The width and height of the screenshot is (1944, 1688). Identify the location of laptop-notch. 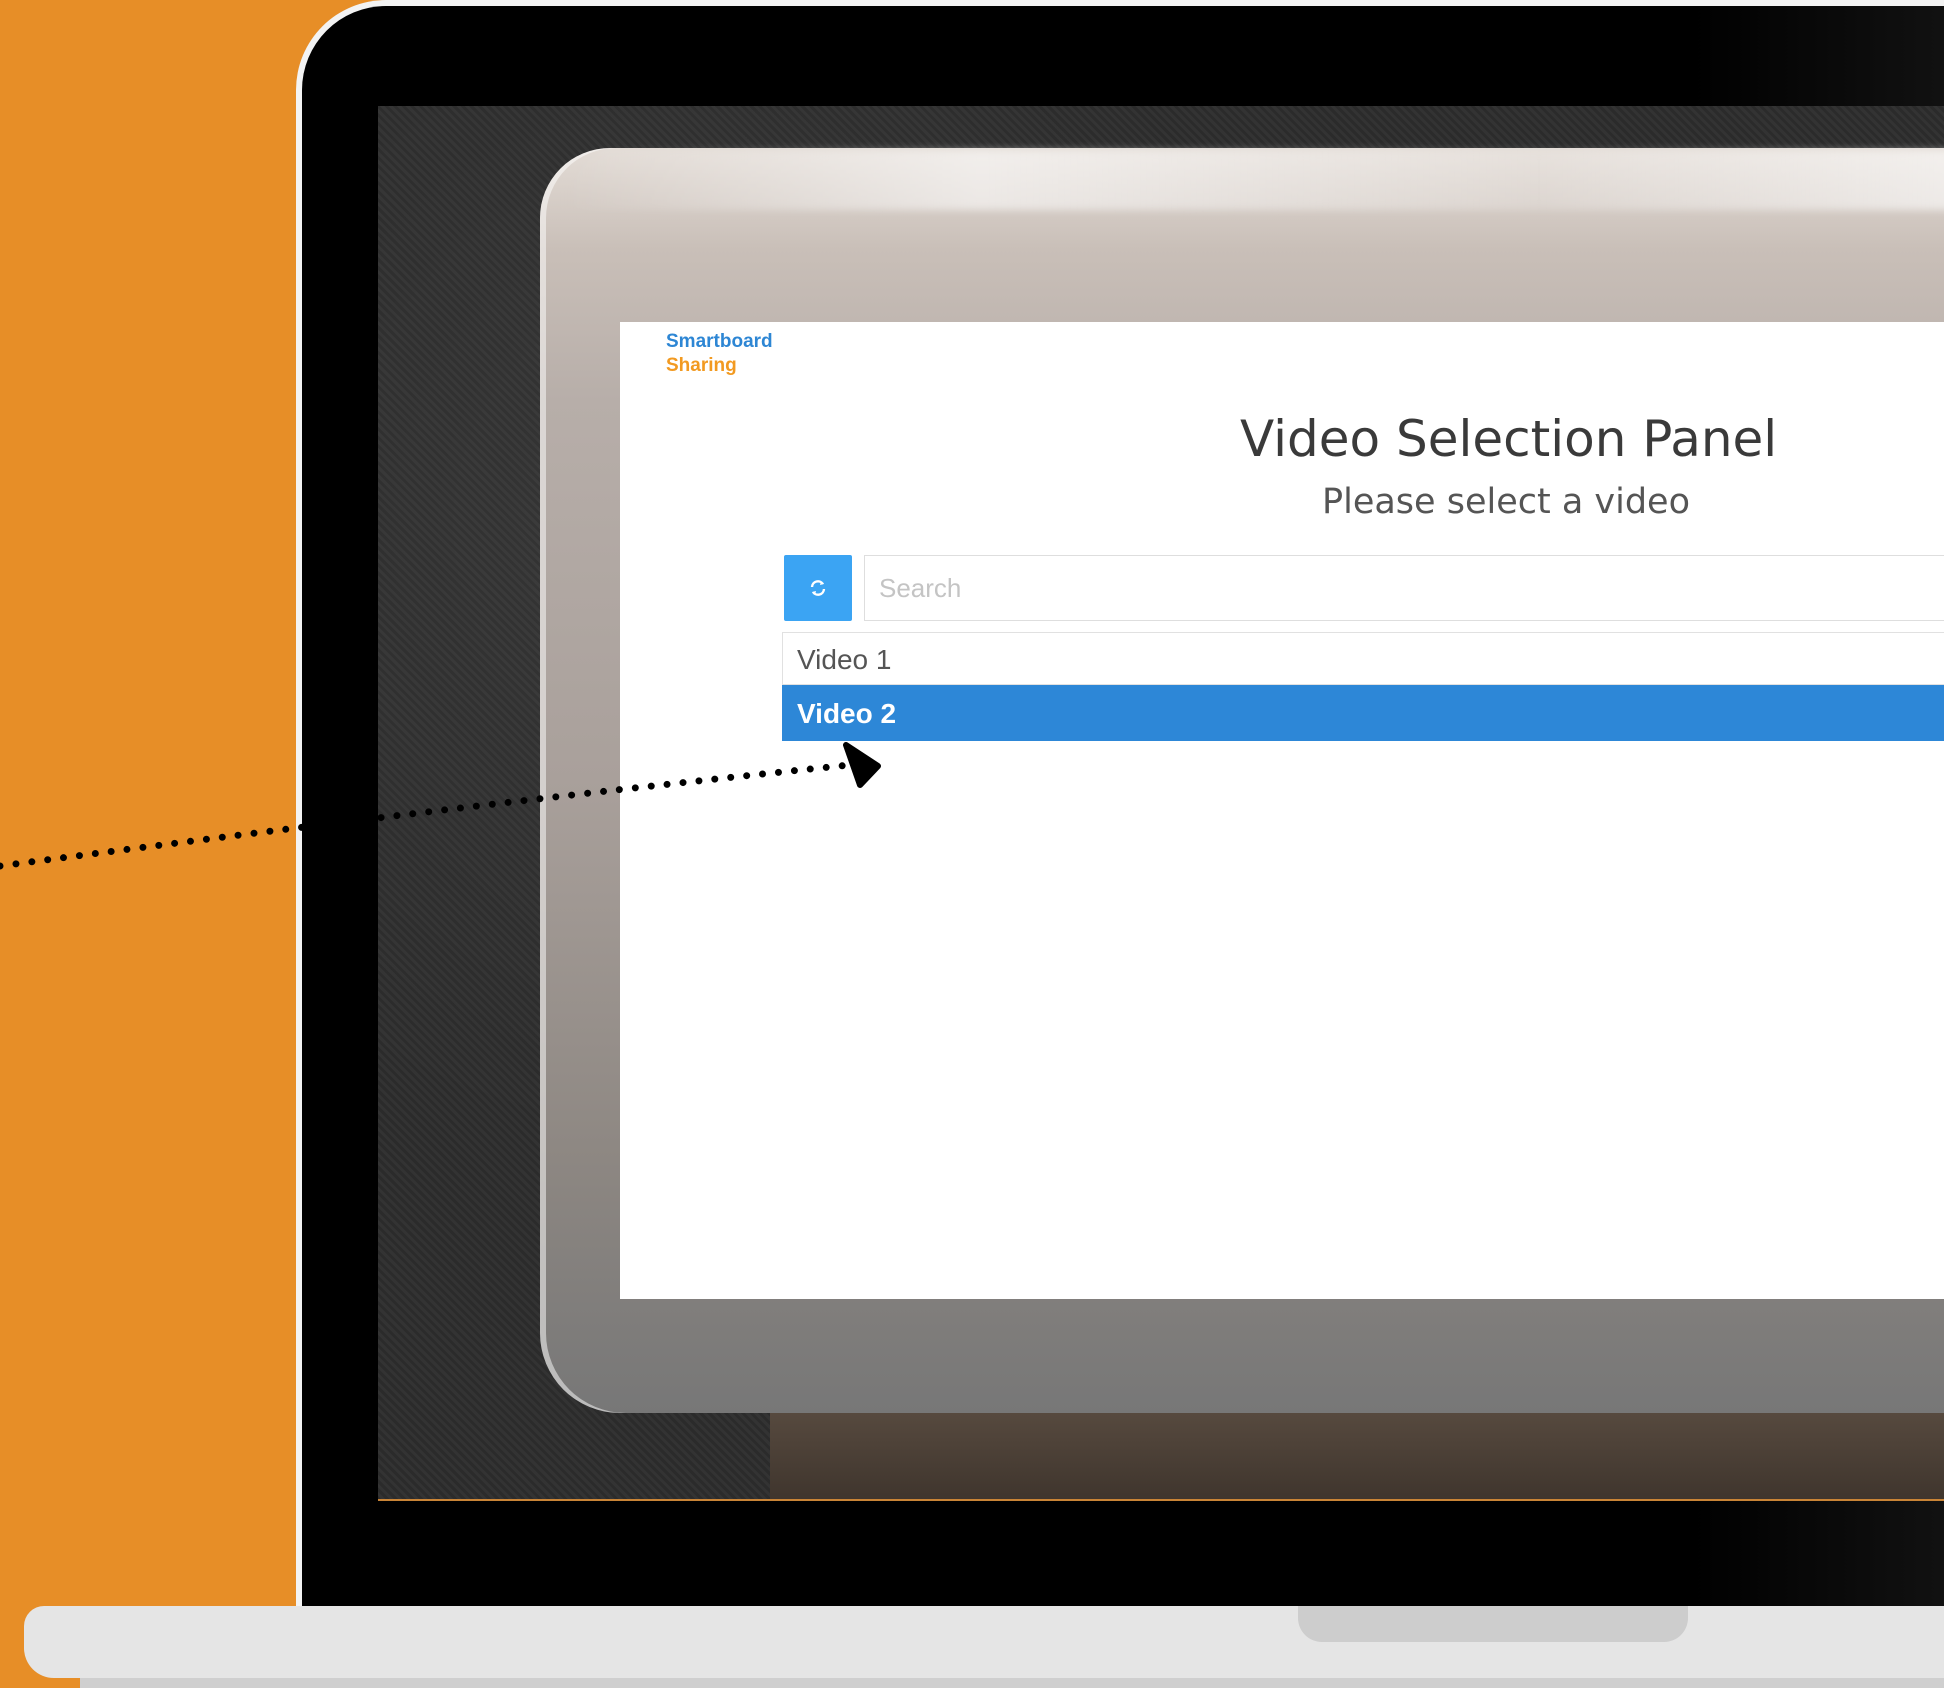
(1493, 1624).